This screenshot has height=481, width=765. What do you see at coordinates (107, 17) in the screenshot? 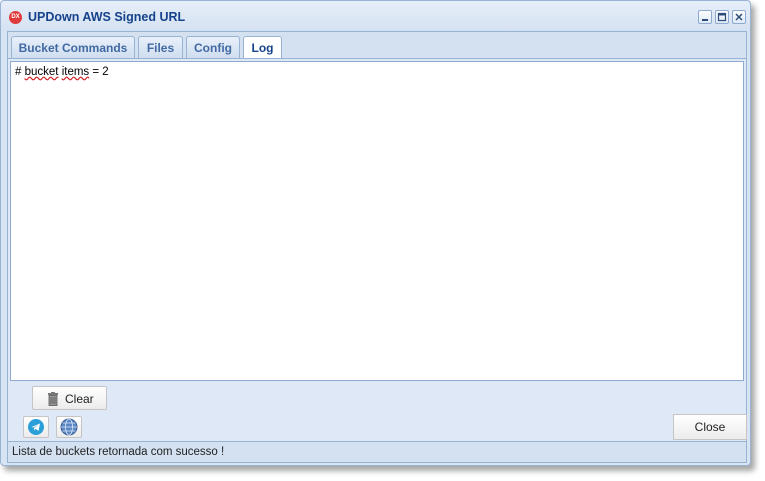
I see `window-title: UPDown AWS Signed URL` at bounding box center [107, 17].